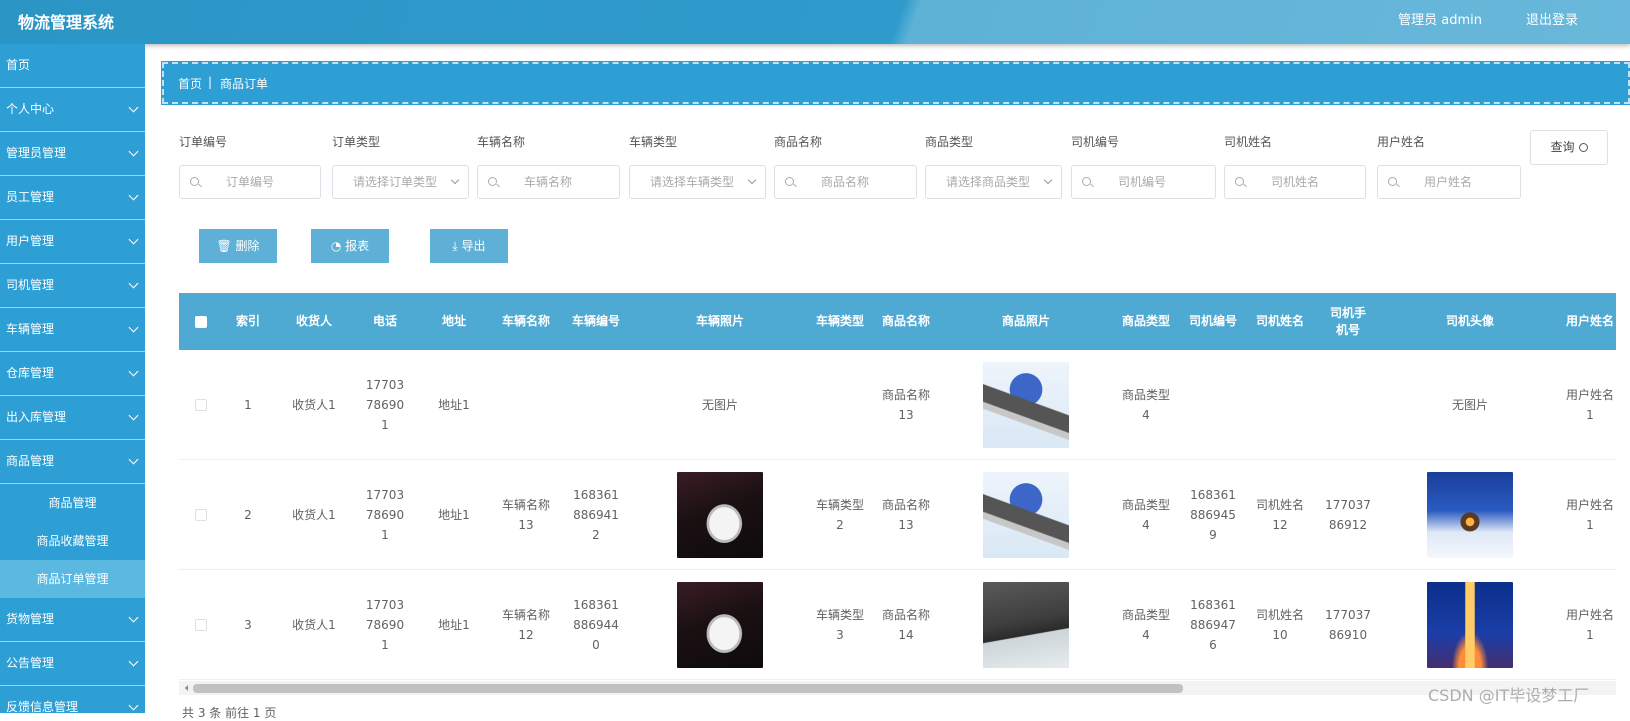 The width and height of the screenshot is (1630, 721). I want to click on cell-driver-name: 司机姓名10, so click(1280, 625).